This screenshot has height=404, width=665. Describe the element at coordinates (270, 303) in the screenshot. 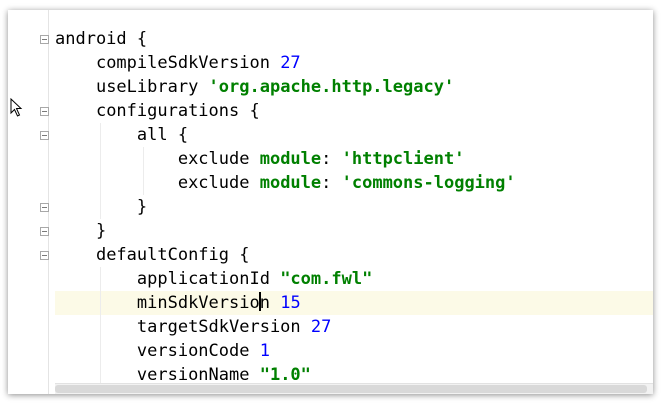

I see `code-token: n` at that location.